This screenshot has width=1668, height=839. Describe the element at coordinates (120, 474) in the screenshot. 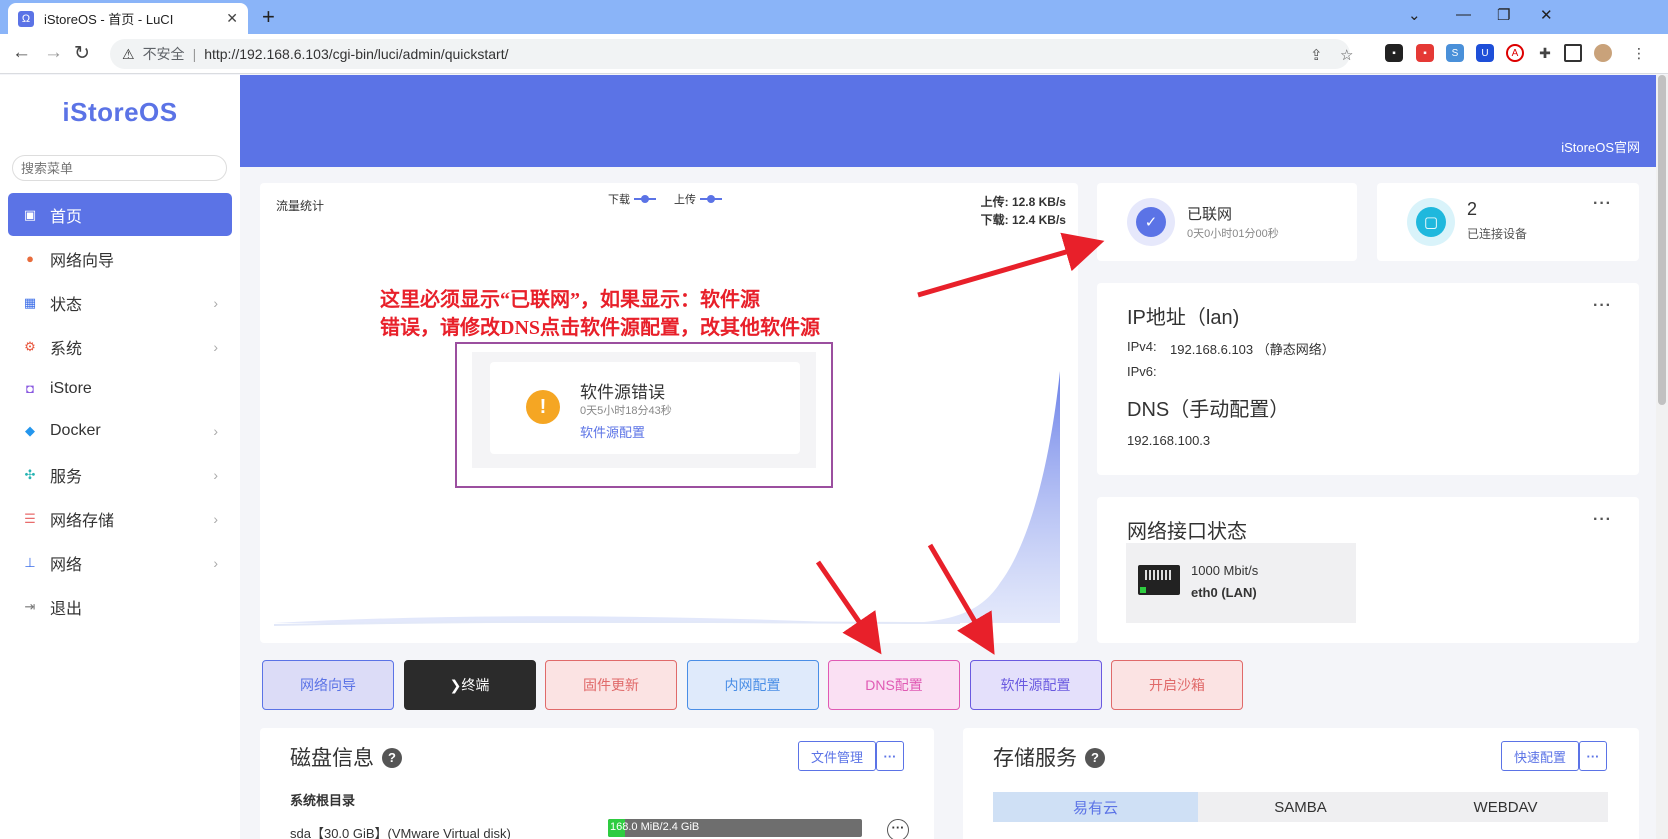

I see `sidebar-item-services: ✣ 服务 ›` at that location.